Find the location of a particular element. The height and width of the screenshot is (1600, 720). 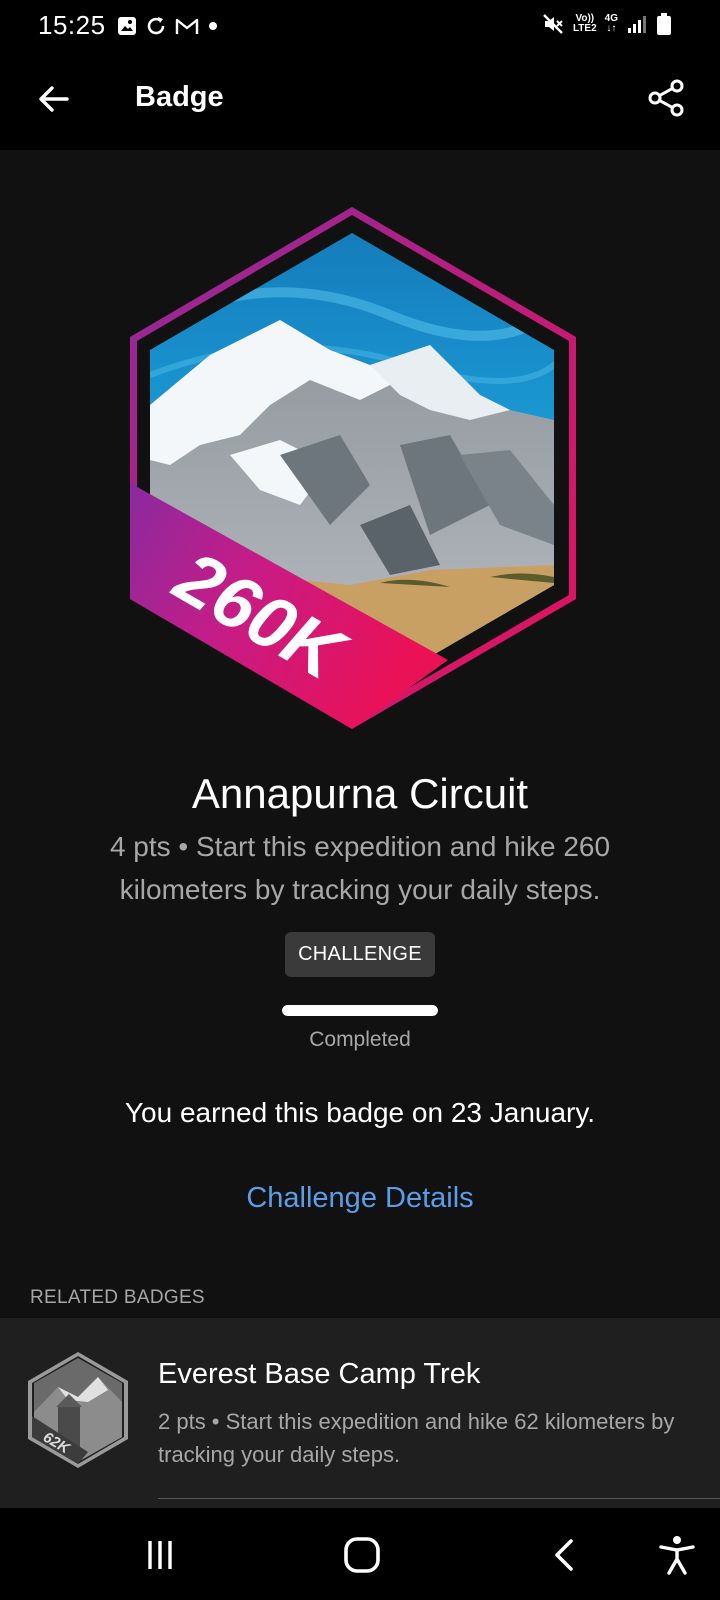

sync-icon is located at coordinates (156, 26).